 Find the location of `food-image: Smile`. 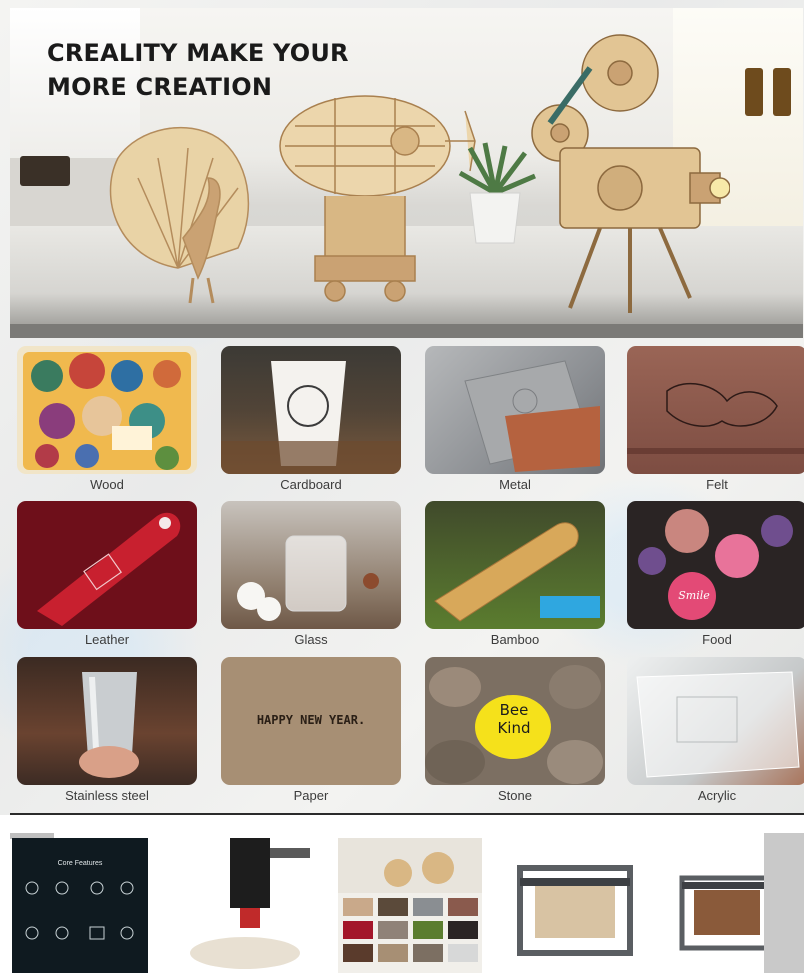

food-image: Smile is located at coordinates (715, 565).